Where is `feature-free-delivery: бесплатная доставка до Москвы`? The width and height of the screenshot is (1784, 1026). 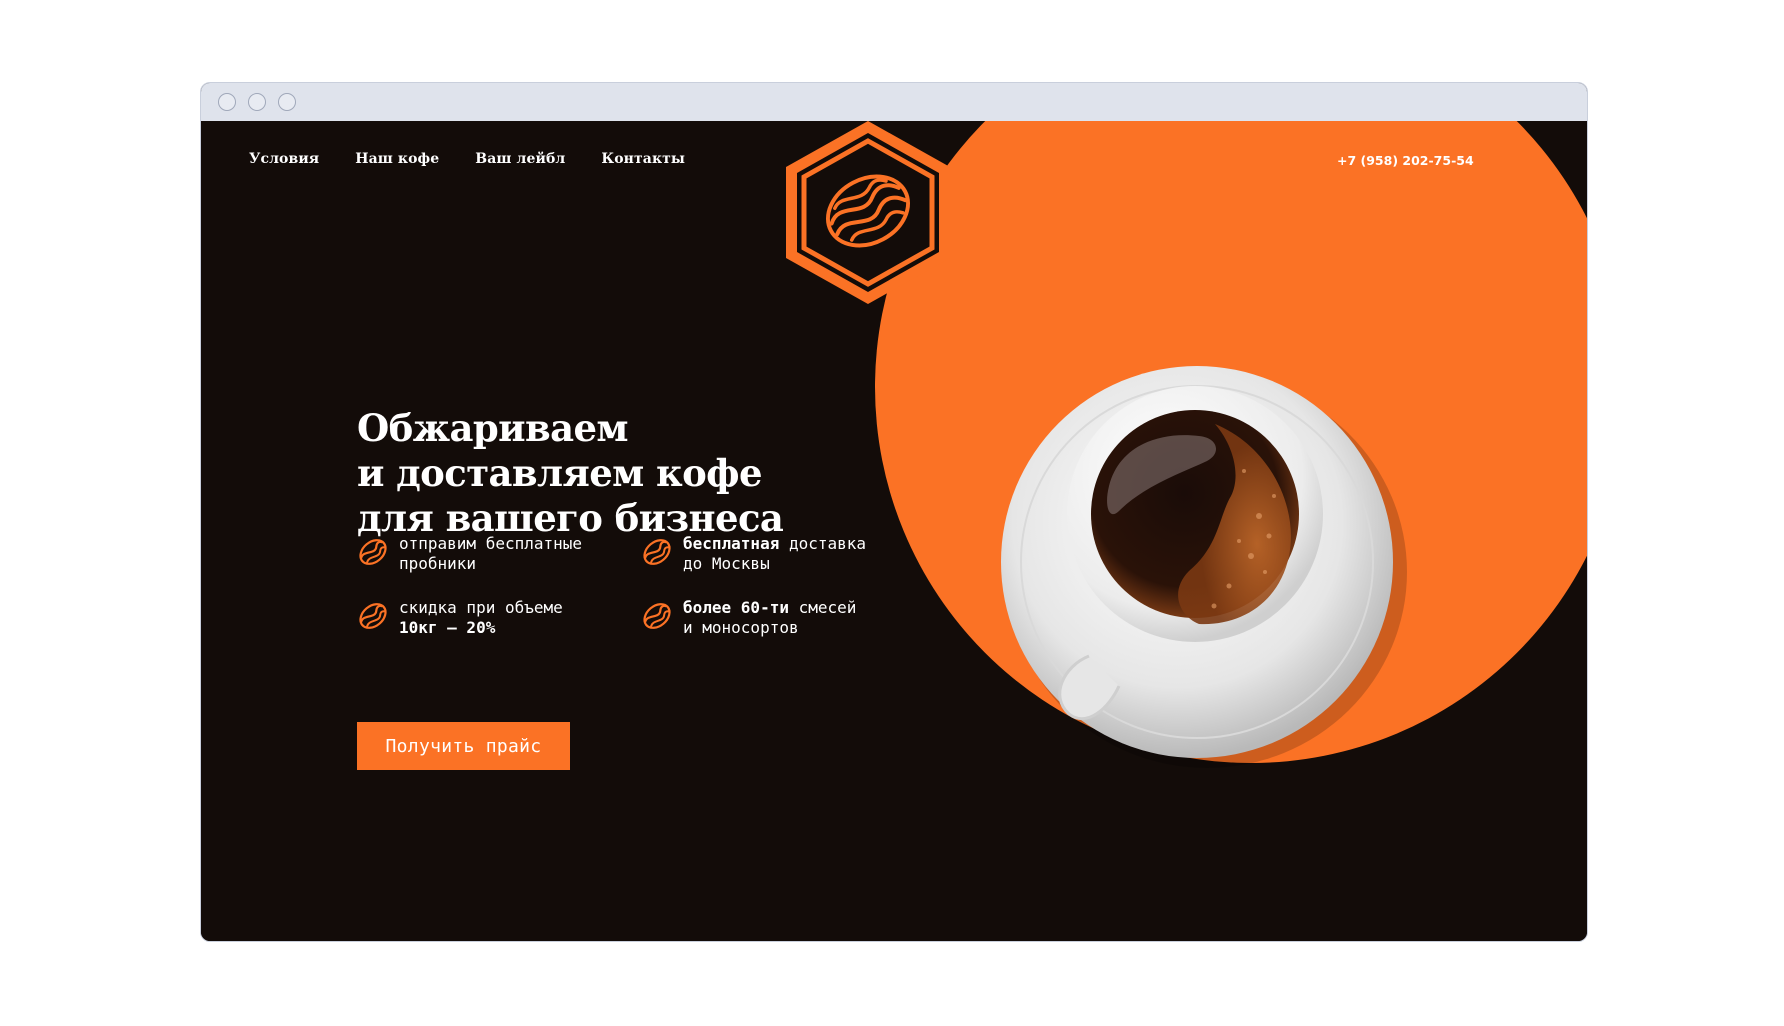
feature-free-delivery: бесплатная доставка до Москвы is located at coordinates (753, 554).